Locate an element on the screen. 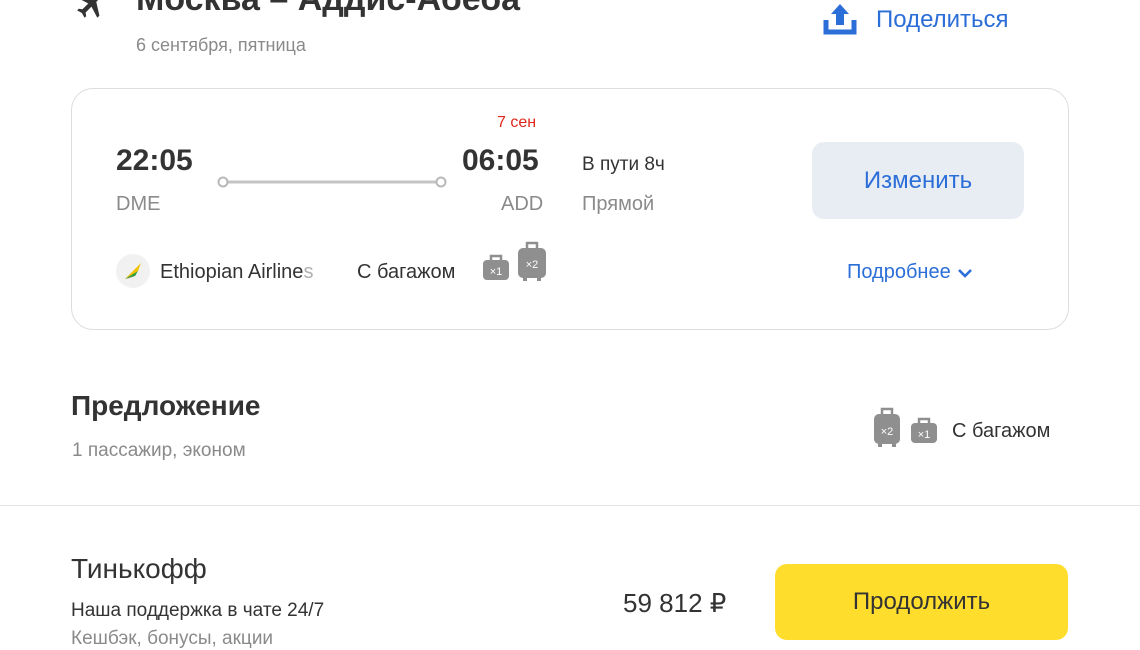 Image resolution: width=1140 pixels, height=650 pixels. airline-name-text: Ethiopian Airline is located at coordinates (232, 272).